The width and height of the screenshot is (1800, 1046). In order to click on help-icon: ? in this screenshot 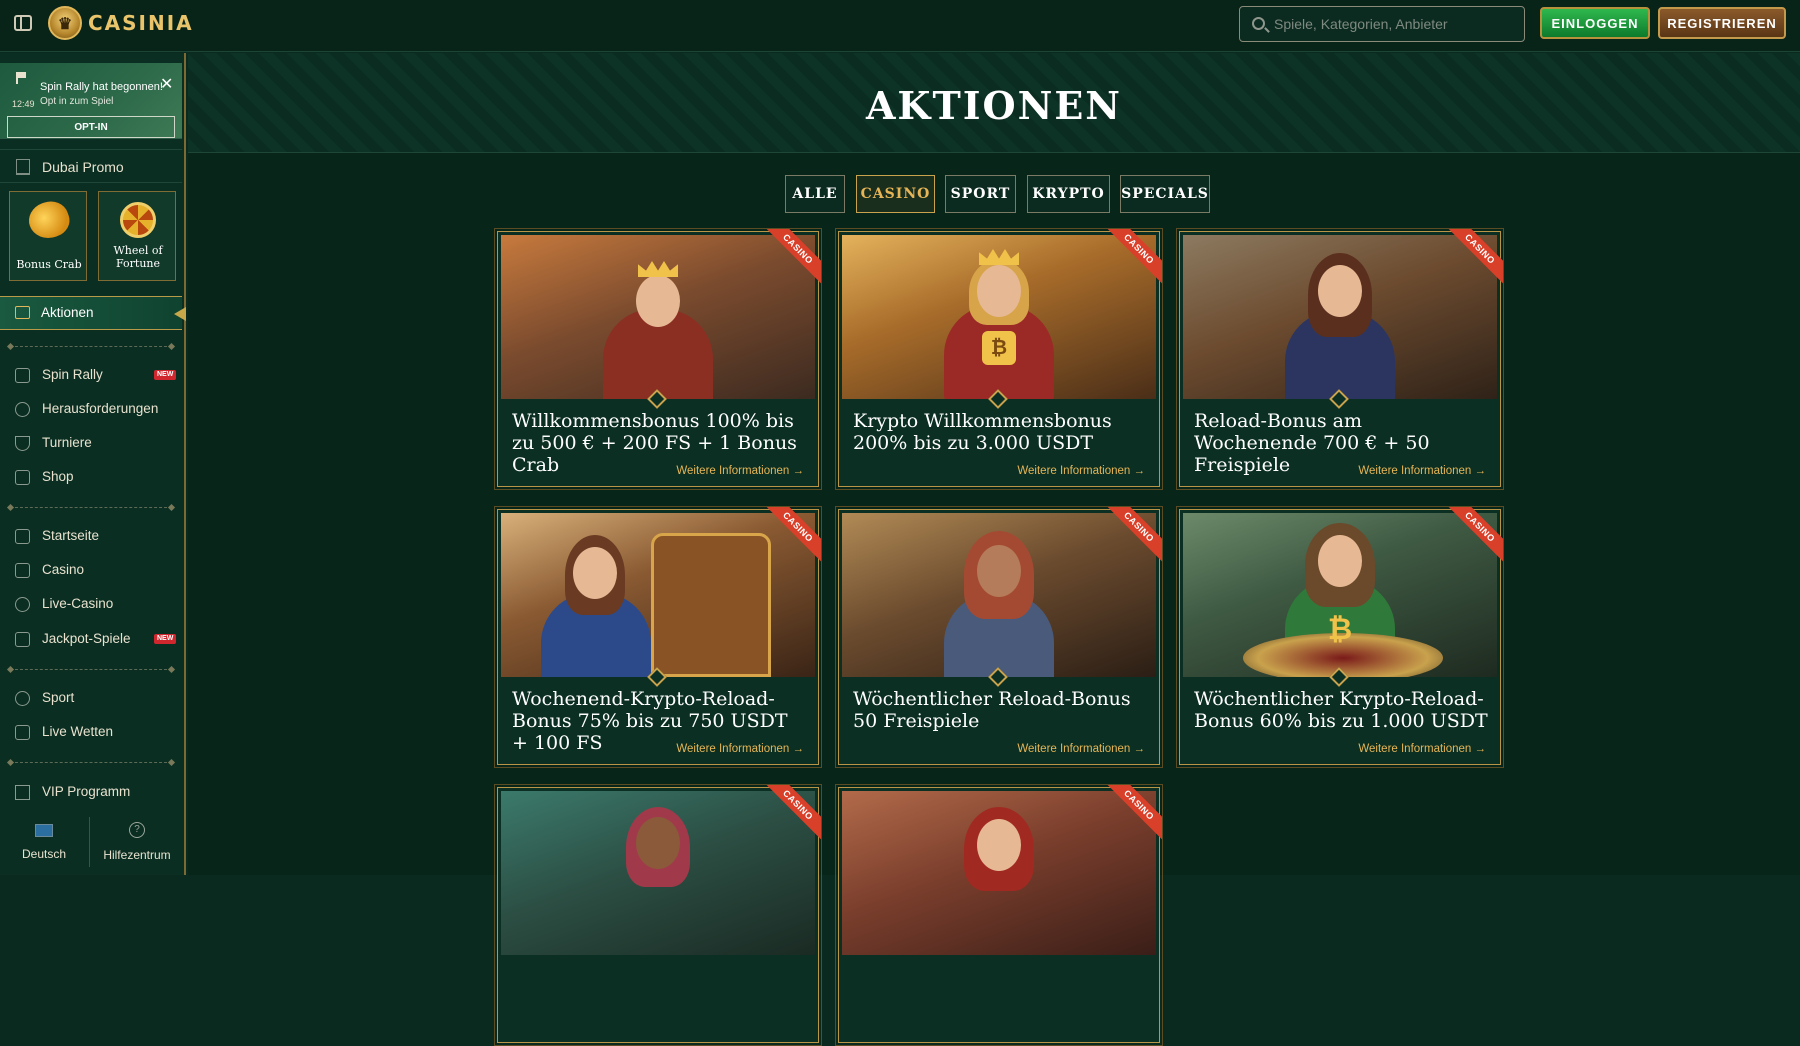, I will do `click(137, 830)`.